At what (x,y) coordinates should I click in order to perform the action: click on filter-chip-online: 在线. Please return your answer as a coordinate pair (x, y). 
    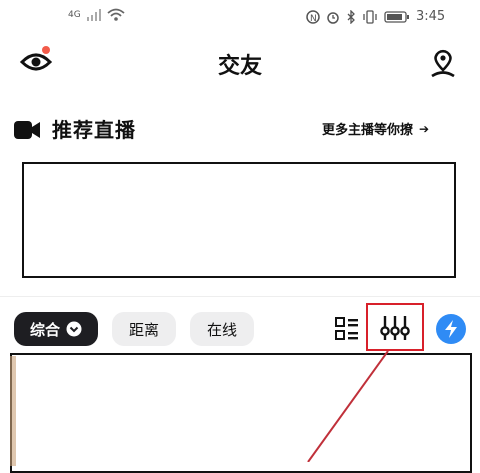
    Looking at the image, I should click on (222, 329).